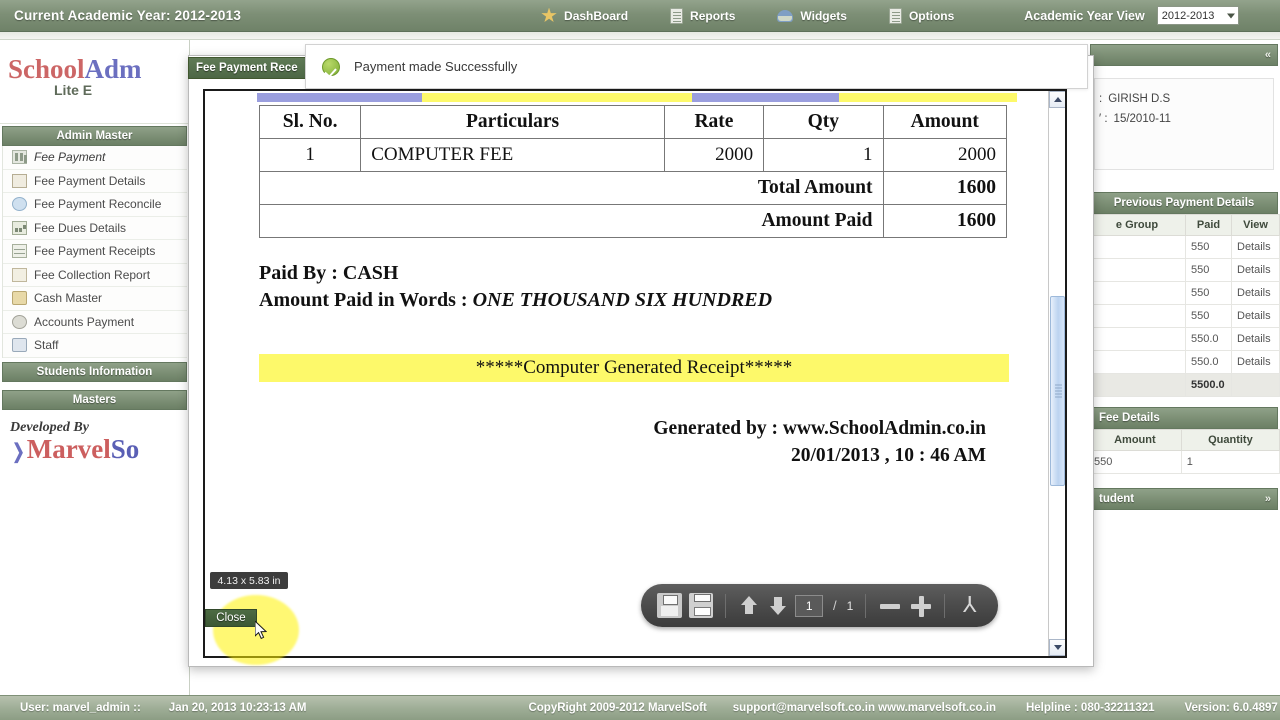 The height and width of the screenshot is (720, 1280). I want to click on sidebar-item-cash-master: Cash Master, so click(95, 299).